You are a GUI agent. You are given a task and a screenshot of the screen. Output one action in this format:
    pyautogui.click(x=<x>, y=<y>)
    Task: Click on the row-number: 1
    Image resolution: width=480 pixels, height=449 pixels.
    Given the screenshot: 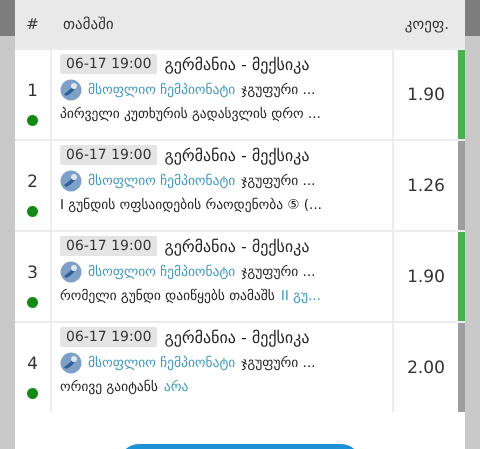 What is the action you would take?
    pyautogui.click(x=32, y=91)
    